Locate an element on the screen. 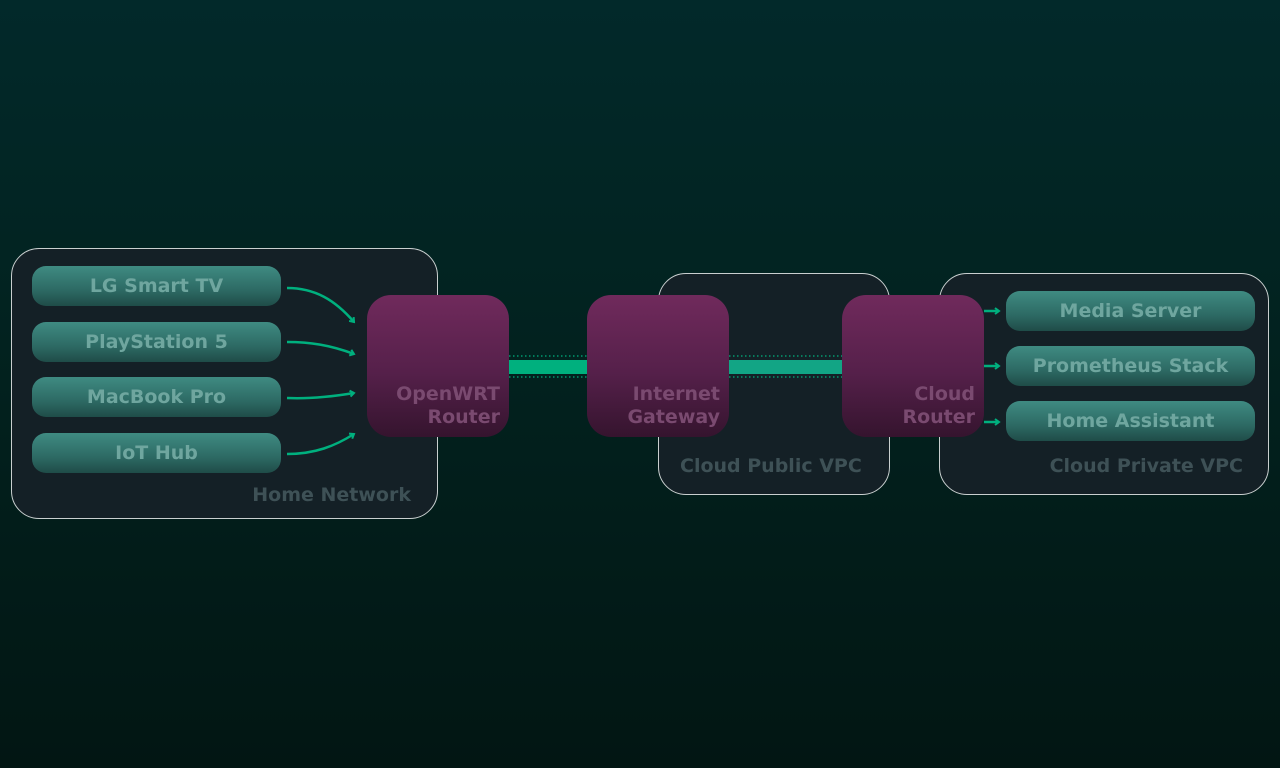 This screenshot has width=1280, height=768. node-openwrt-router: OpenWRT Router is located at coordinates (438, 366).